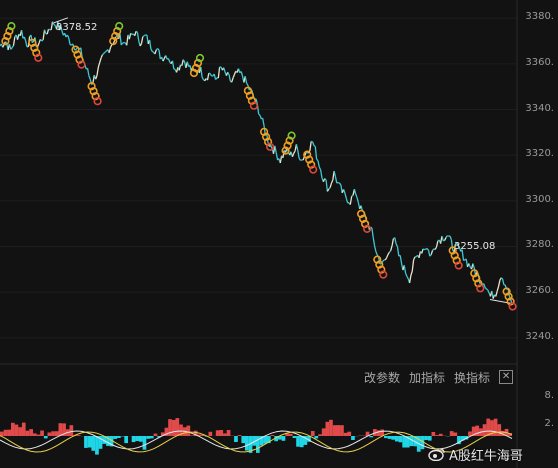 The height and width of the screenshot is (468, 558). Describe the element at coordinates (539, 199) in the screenshot. I see `price-tick-label: 3300.` at that location.